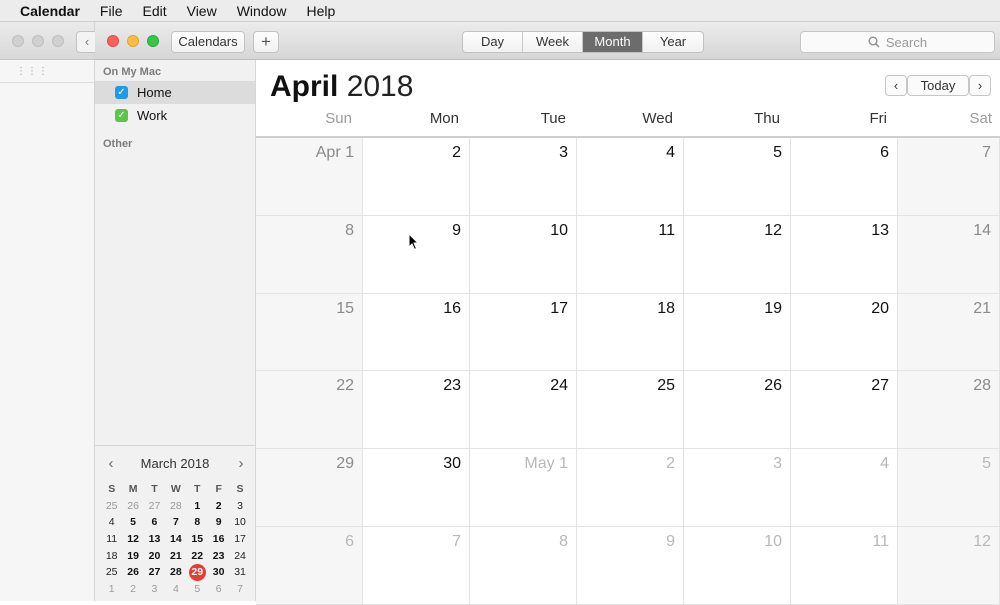  What do you see at coordinates (493, 42) in the screenshot?
I see `view-day: Day` at bounding box center [493, 42].